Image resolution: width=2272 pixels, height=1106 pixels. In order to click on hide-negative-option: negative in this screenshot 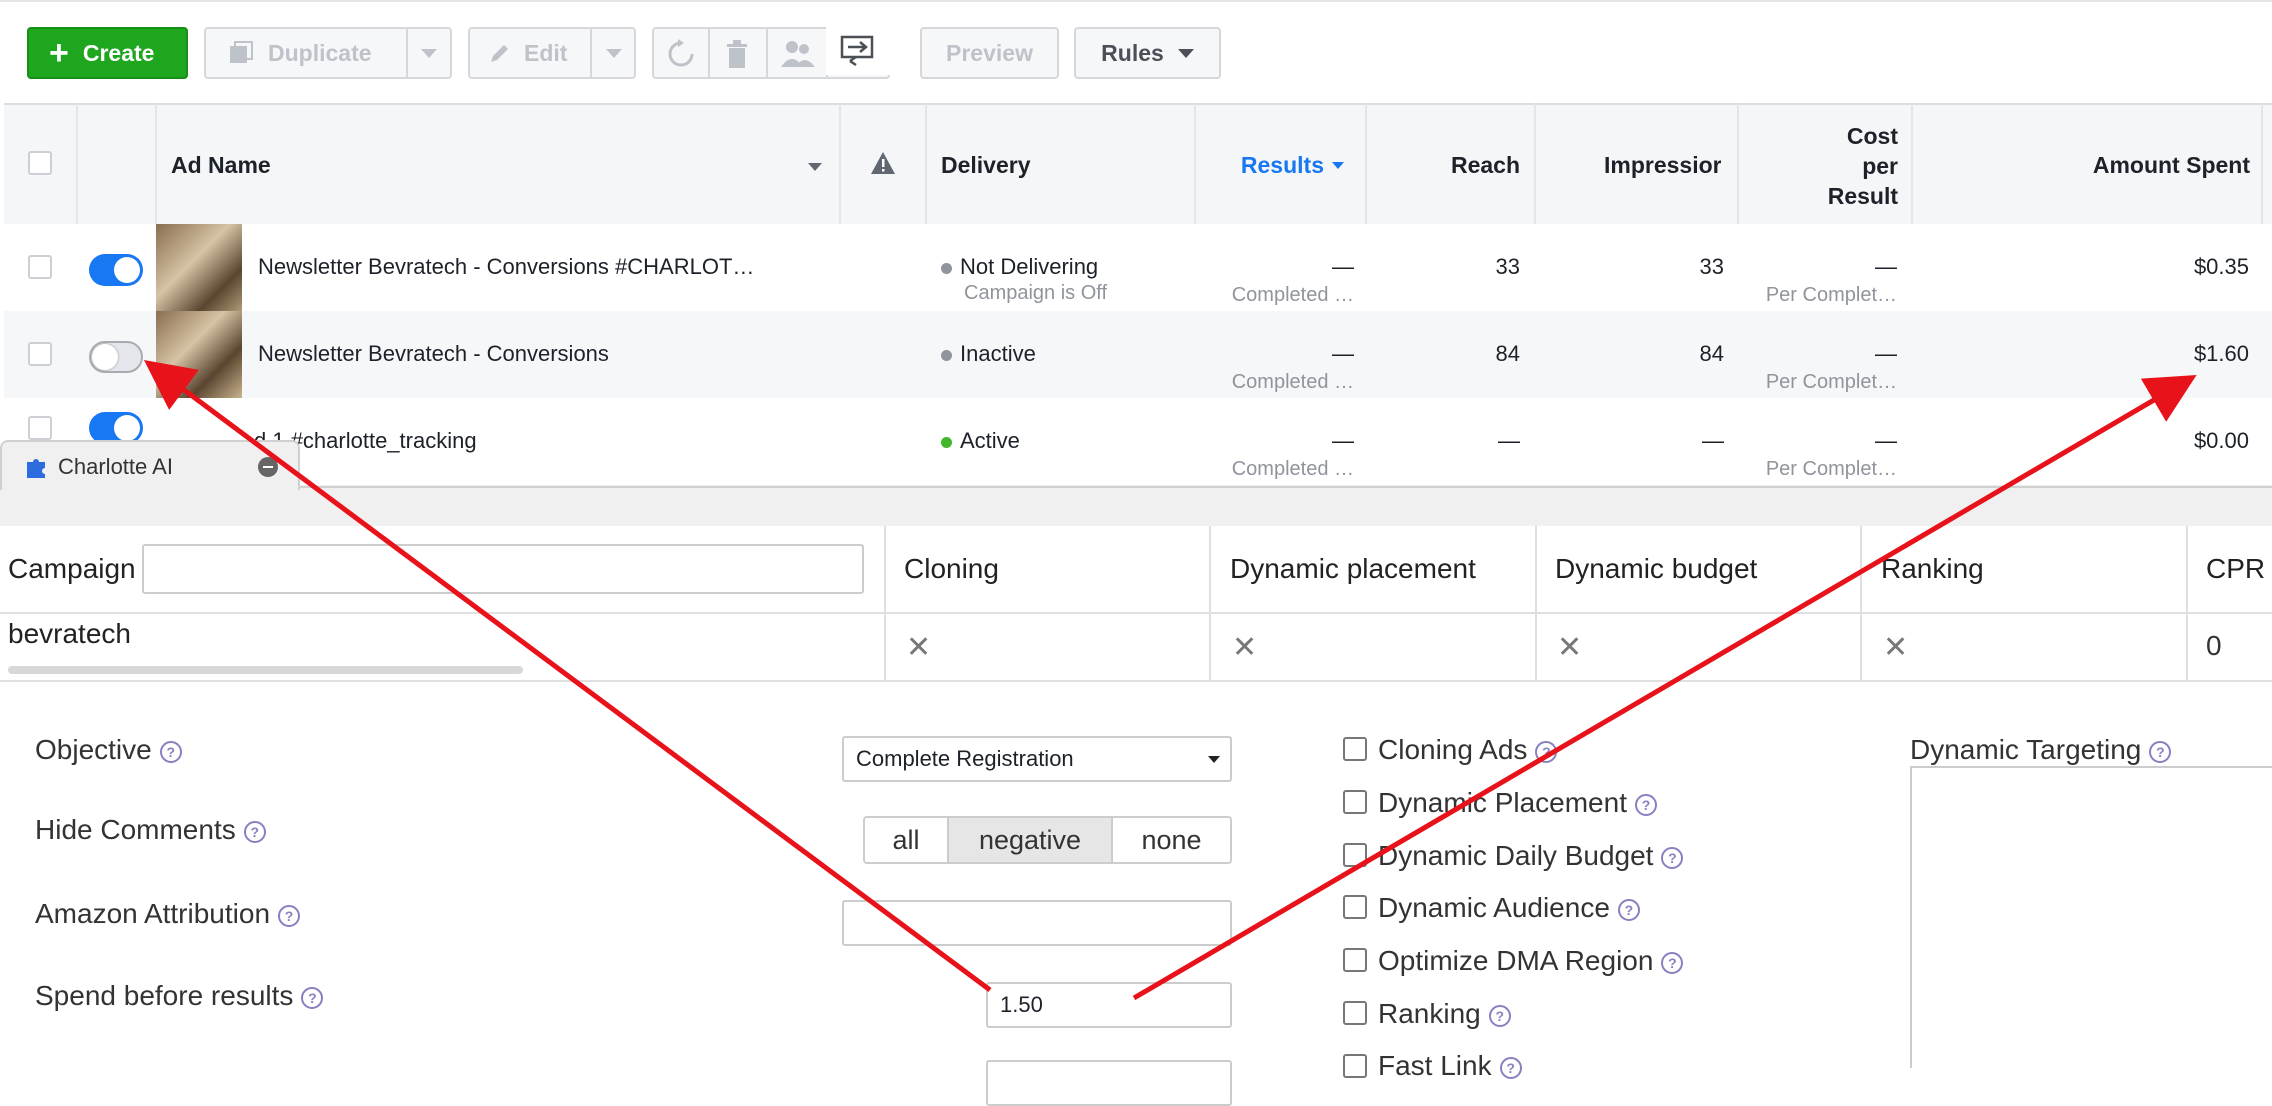, I will do `click(1030, 840)`.